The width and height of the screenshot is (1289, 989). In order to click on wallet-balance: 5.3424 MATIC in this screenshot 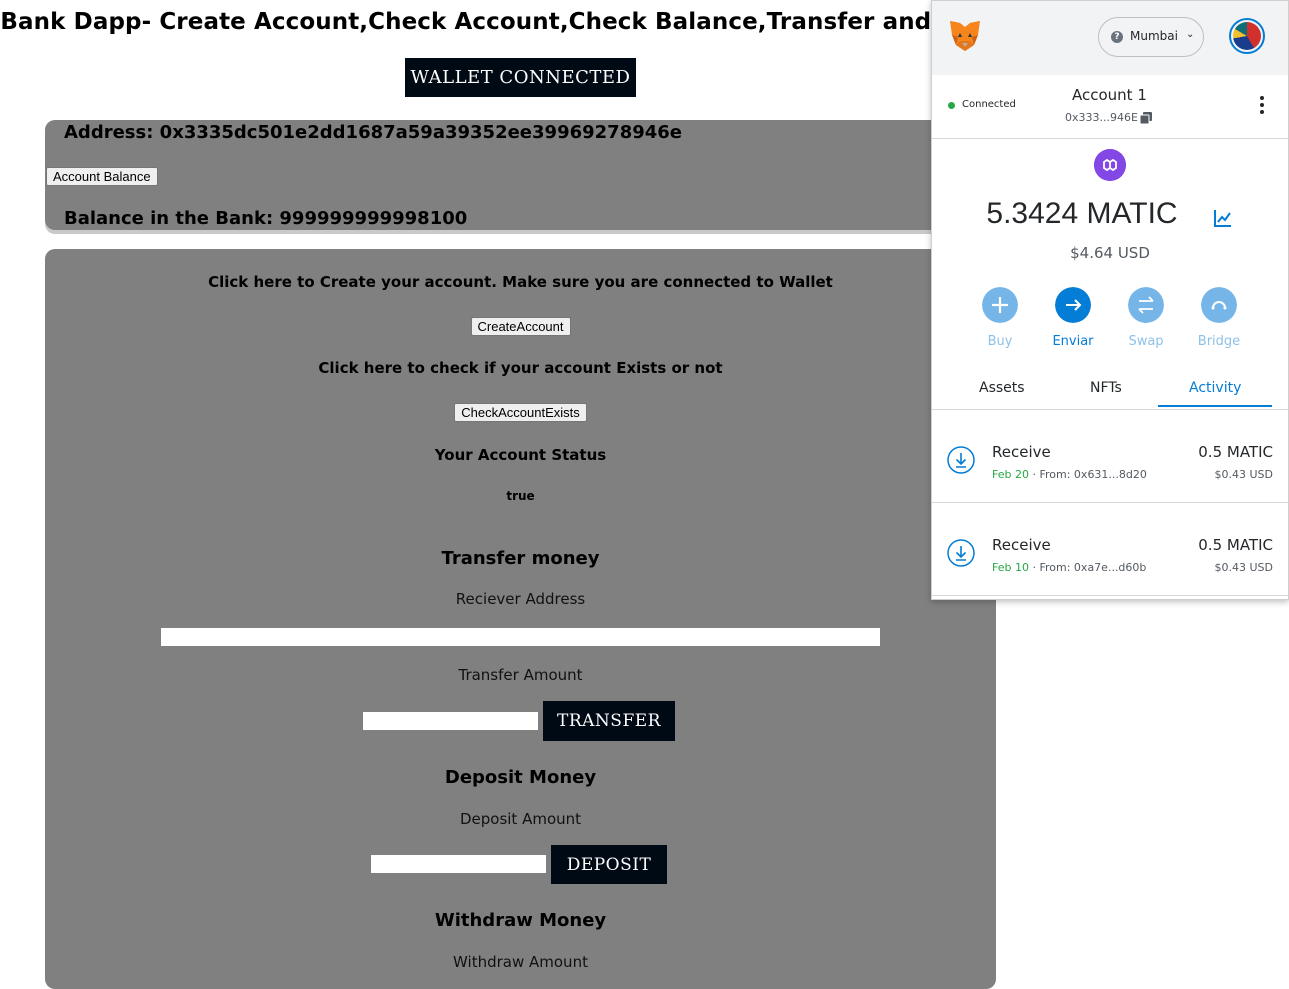, I will do `click(1082, 213)`.